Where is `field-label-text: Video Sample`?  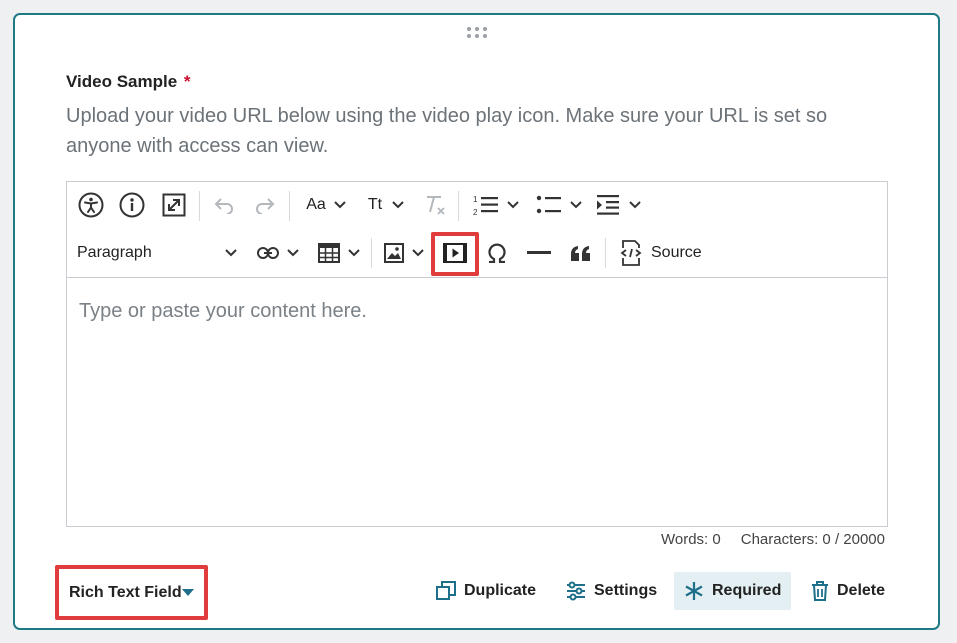
field-label-text: Video Sample is located at coordinates (122, 81).